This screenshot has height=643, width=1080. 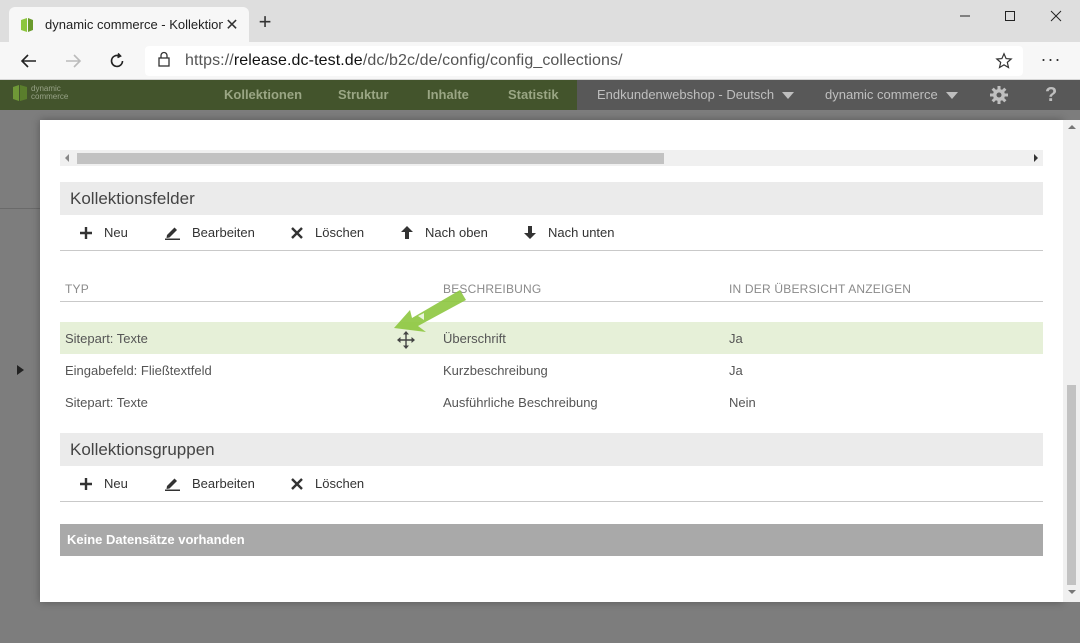 I want to click on empty-records-notice: Keine Datensätze vorhanden, so click(x=551, y=540).